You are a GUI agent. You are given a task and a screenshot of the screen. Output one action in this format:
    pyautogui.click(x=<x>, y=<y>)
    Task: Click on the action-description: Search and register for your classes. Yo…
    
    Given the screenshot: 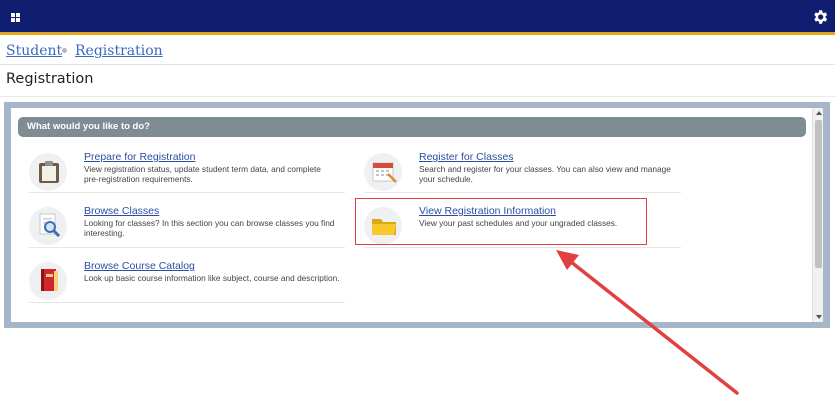 What is the action you would take?
    pyautogui.click(x=545, y=174)
    